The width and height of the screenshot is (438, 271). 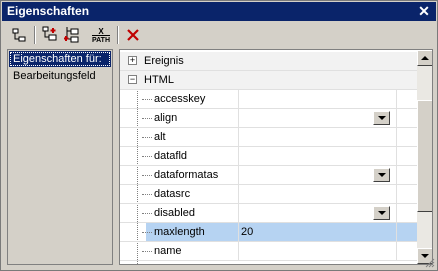 I want to click on property-row-alt: alt, so click(x=268, y=137).